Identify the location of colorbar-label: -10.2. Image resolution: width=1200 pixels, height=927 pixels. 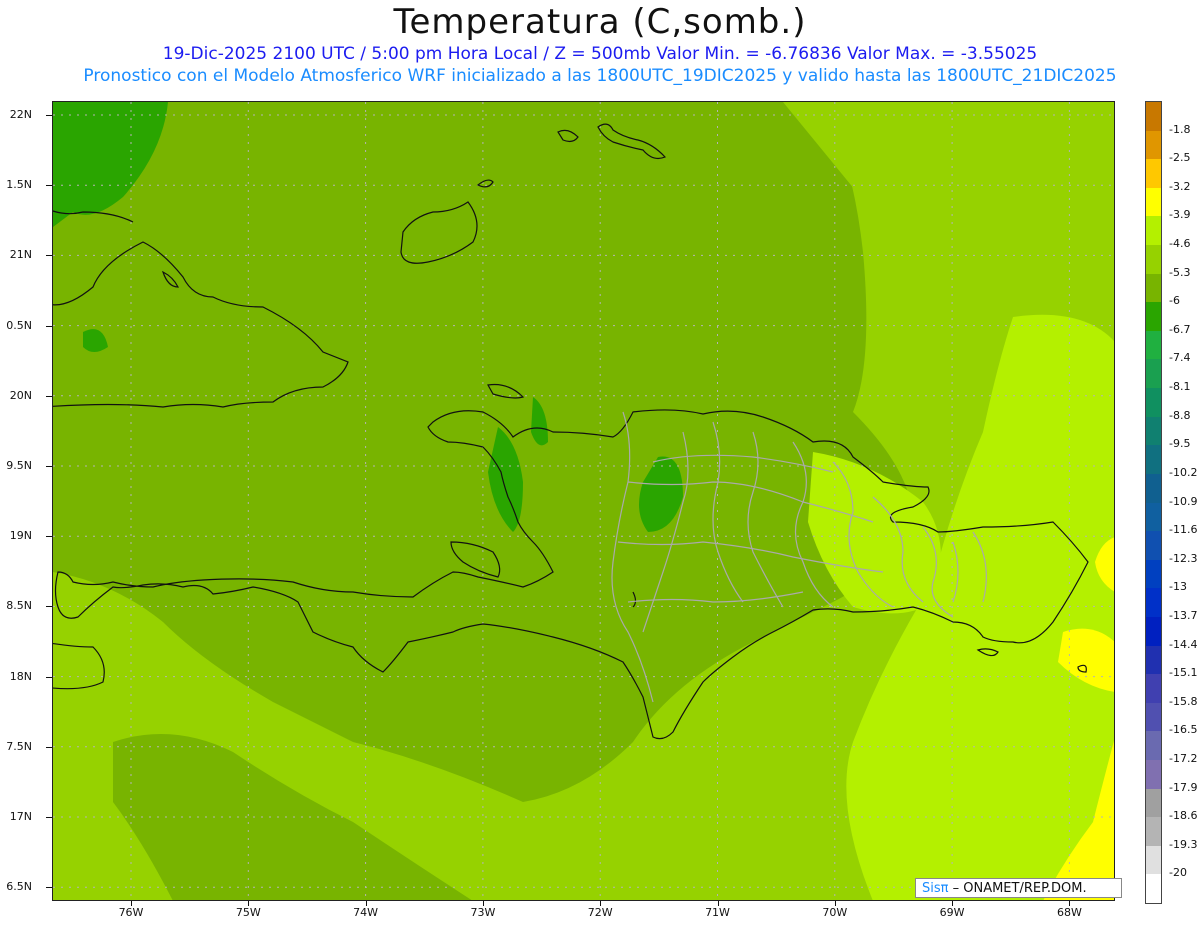
(1183, 472).